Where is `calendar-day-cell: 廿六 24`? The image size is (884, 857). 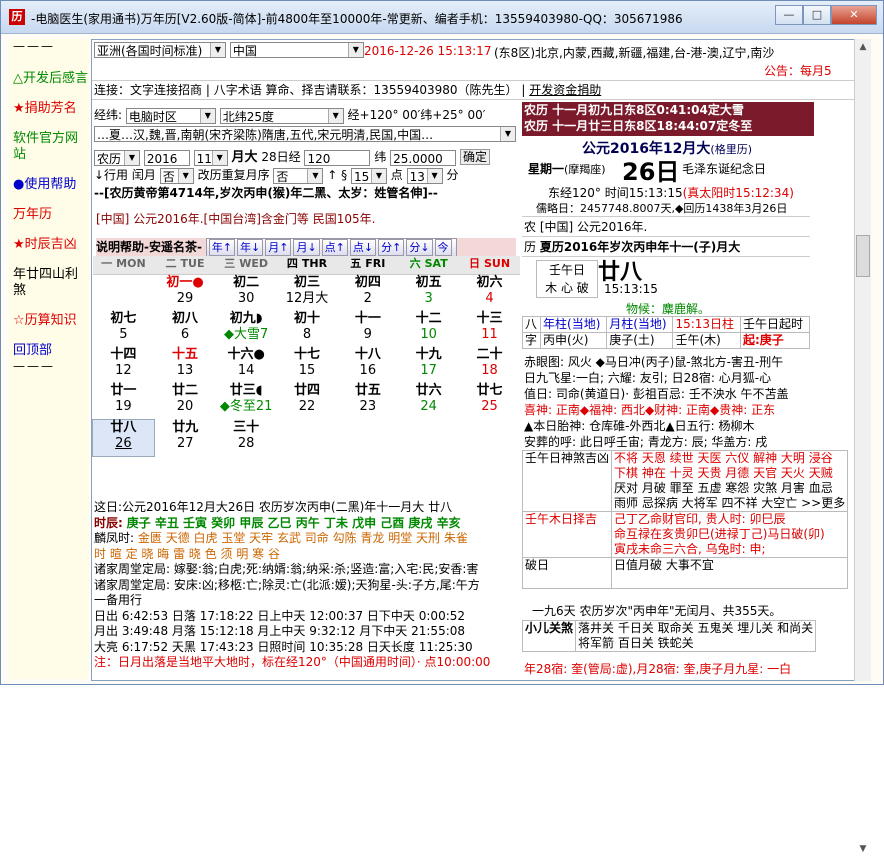 calendar-day-cell: 廿六 24 is located at coordinates (428, 401).